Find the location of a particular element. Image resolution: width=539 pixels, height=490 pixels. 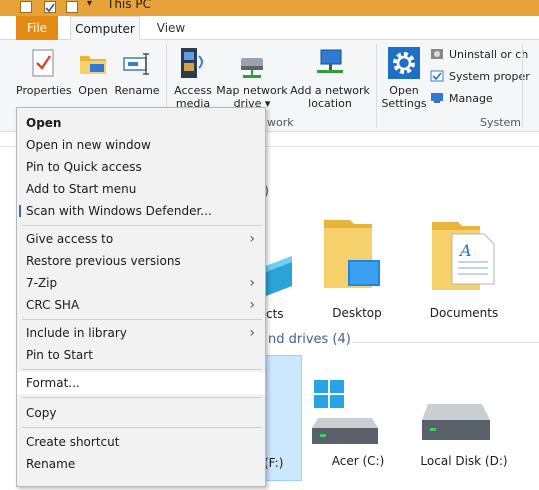

menu-item-7zip: 7-Zip › is located at coordinates (141, 283).